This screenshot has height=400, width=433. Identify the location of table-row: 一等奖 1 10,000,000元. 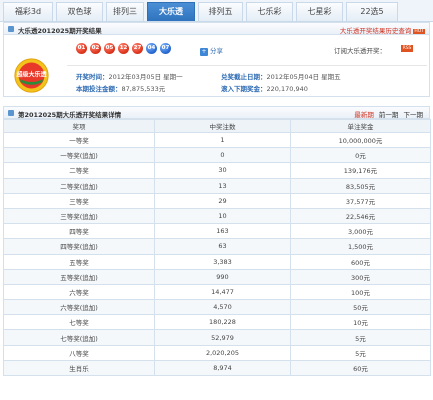
(217, 140).